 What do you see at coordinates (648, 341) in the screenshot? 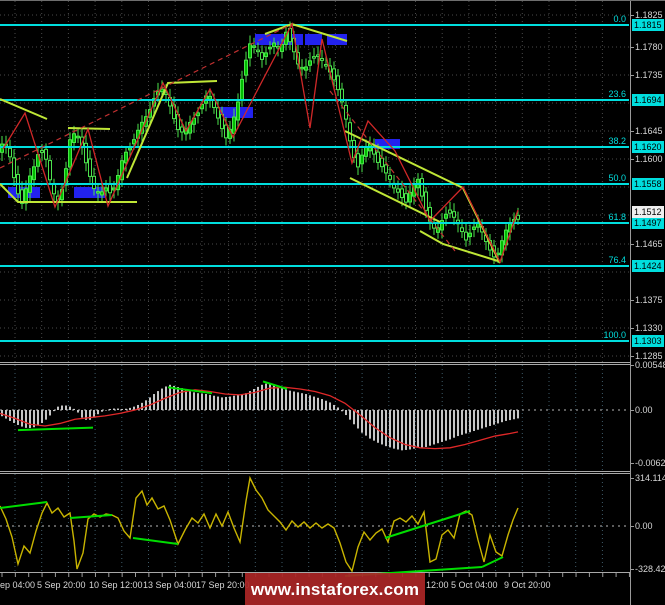
I see `fib-price-tag: 1.1303` at bounding box center [648, 341].